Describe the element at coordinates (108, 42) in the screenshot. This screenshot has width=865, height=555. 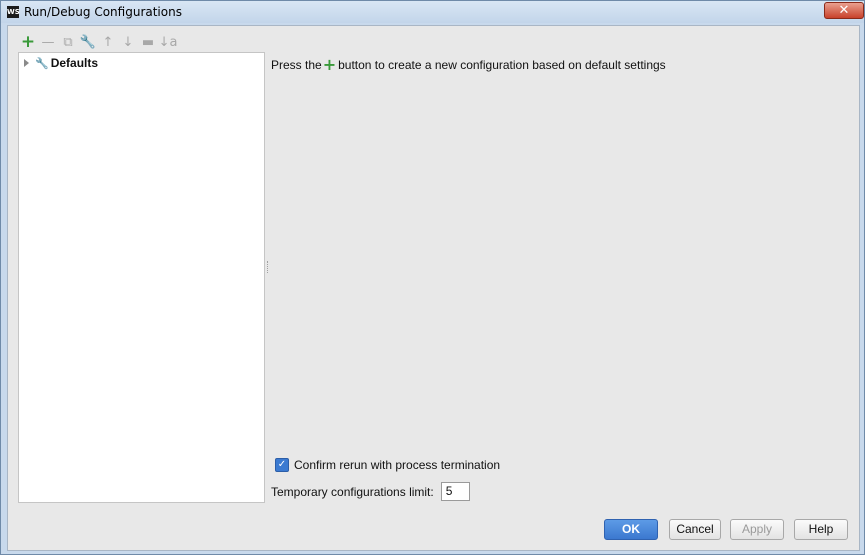
I see `arrow-up-icon: ↑` at that location.